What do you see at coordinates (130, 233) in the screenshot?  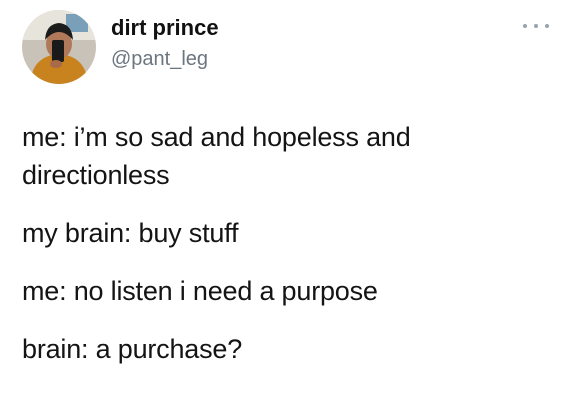 I see `tweet-line: my brain: buy stuff` at bounding box center [130, 233].